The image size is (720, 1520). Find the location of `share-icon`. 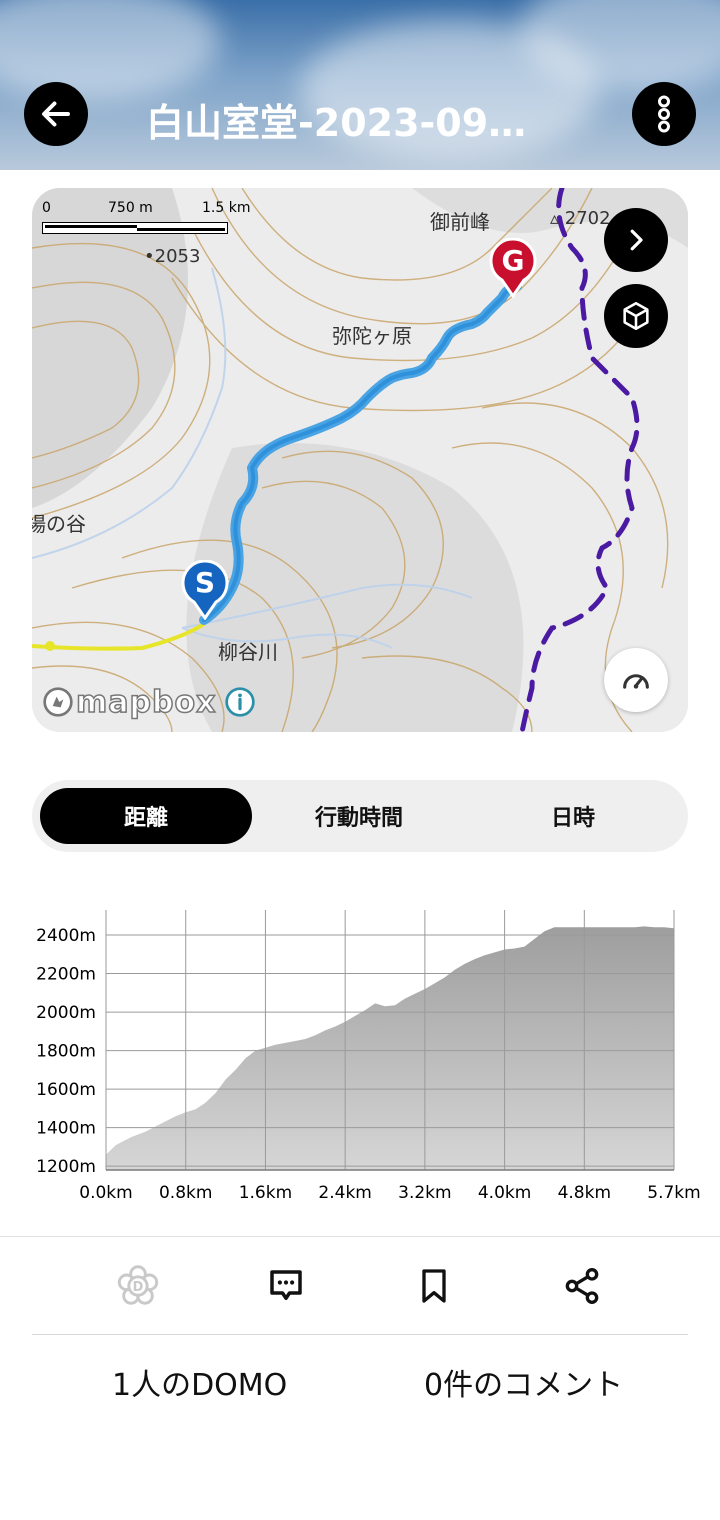

share-icon is located at coordinates (582, 1286).